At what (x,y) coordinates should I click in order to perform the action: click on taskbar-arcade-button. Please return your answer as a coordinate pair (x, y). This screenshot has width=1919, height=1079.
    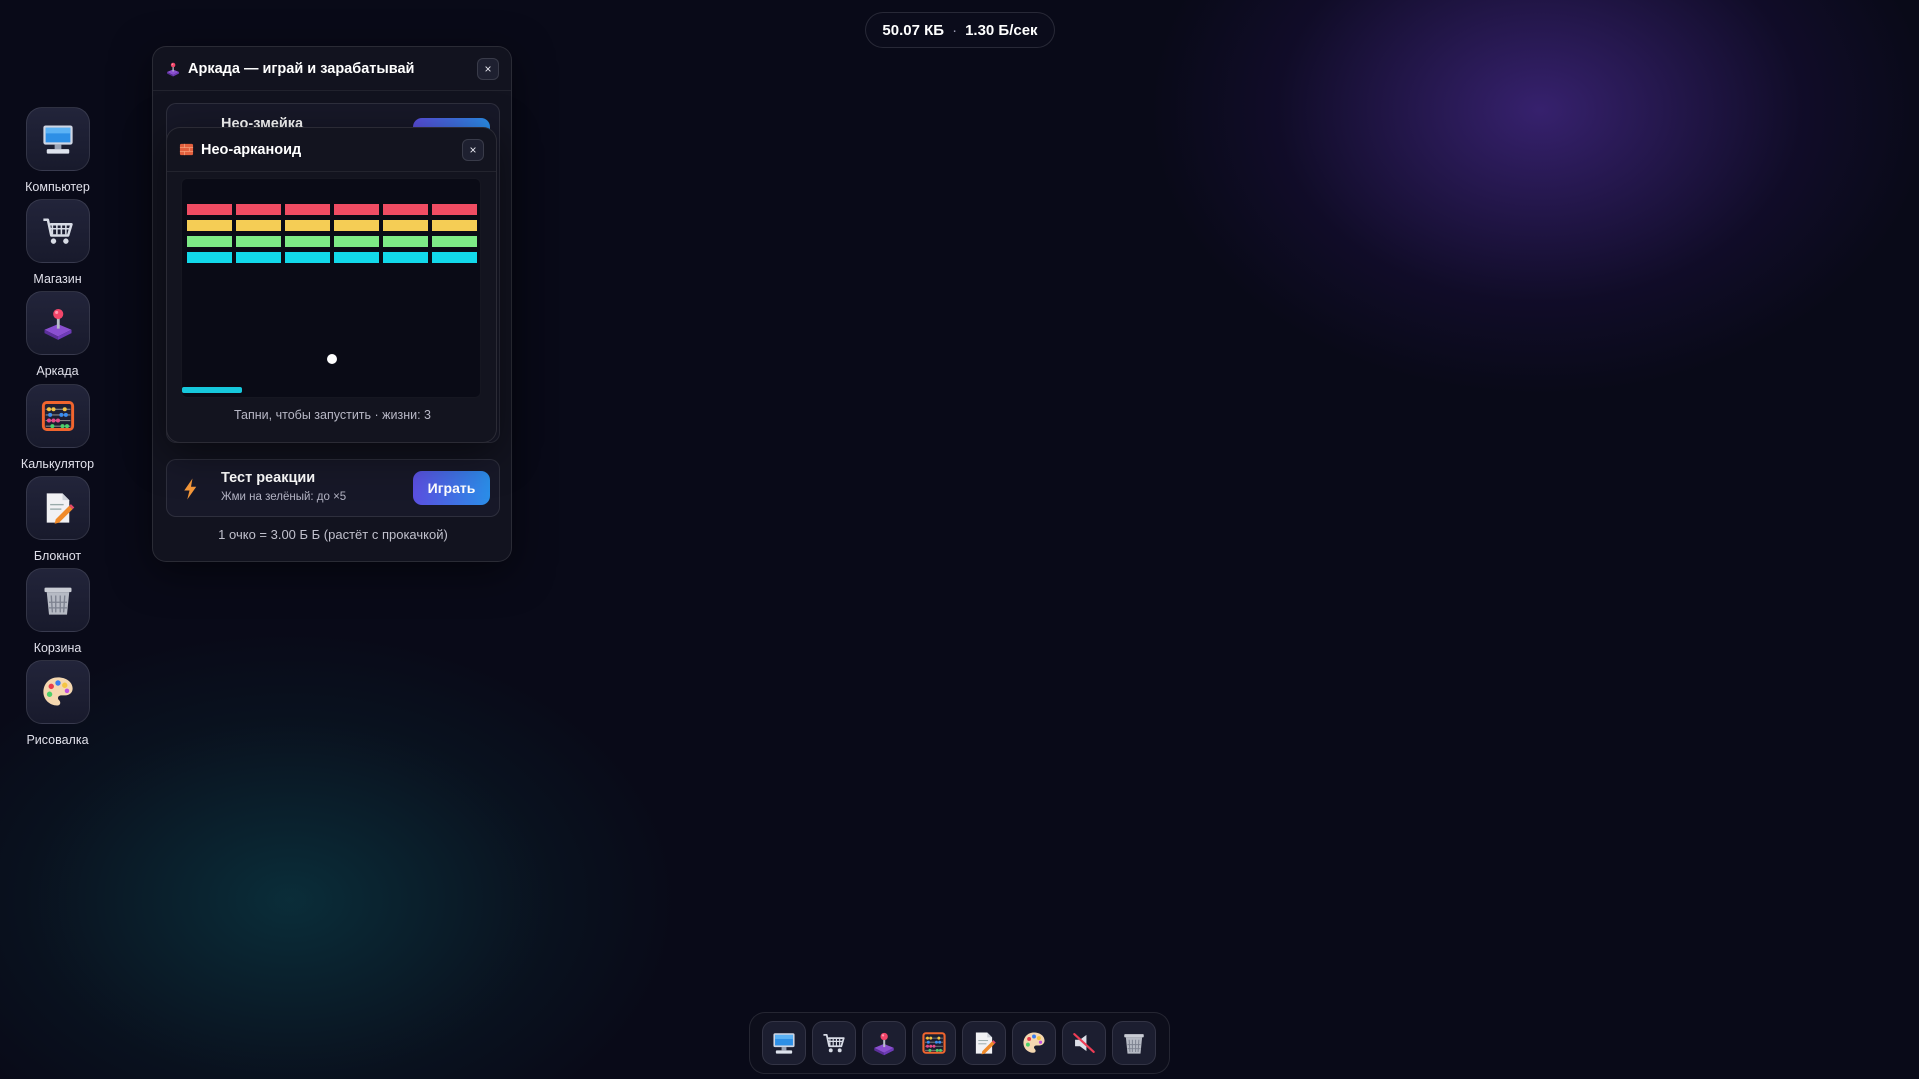
    Looking at the image, I should click on (884, 1043).